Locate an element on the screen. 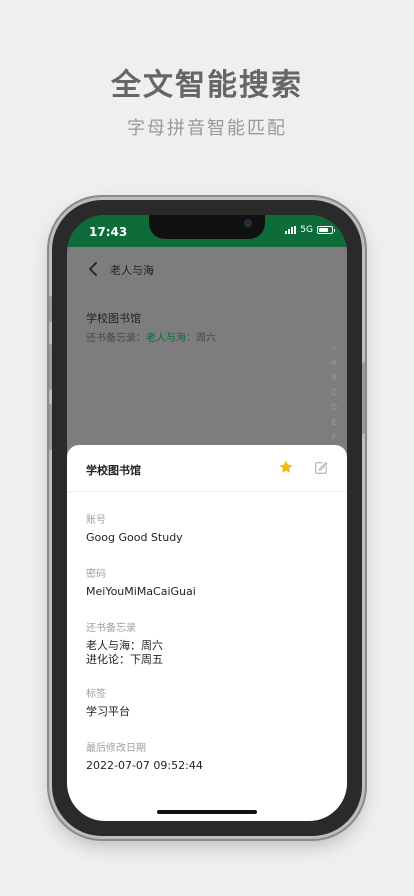 The width and height of the screenshot is (414, 896). modified-date-label: 最后修改日期 is located at coordinates (116, 748).